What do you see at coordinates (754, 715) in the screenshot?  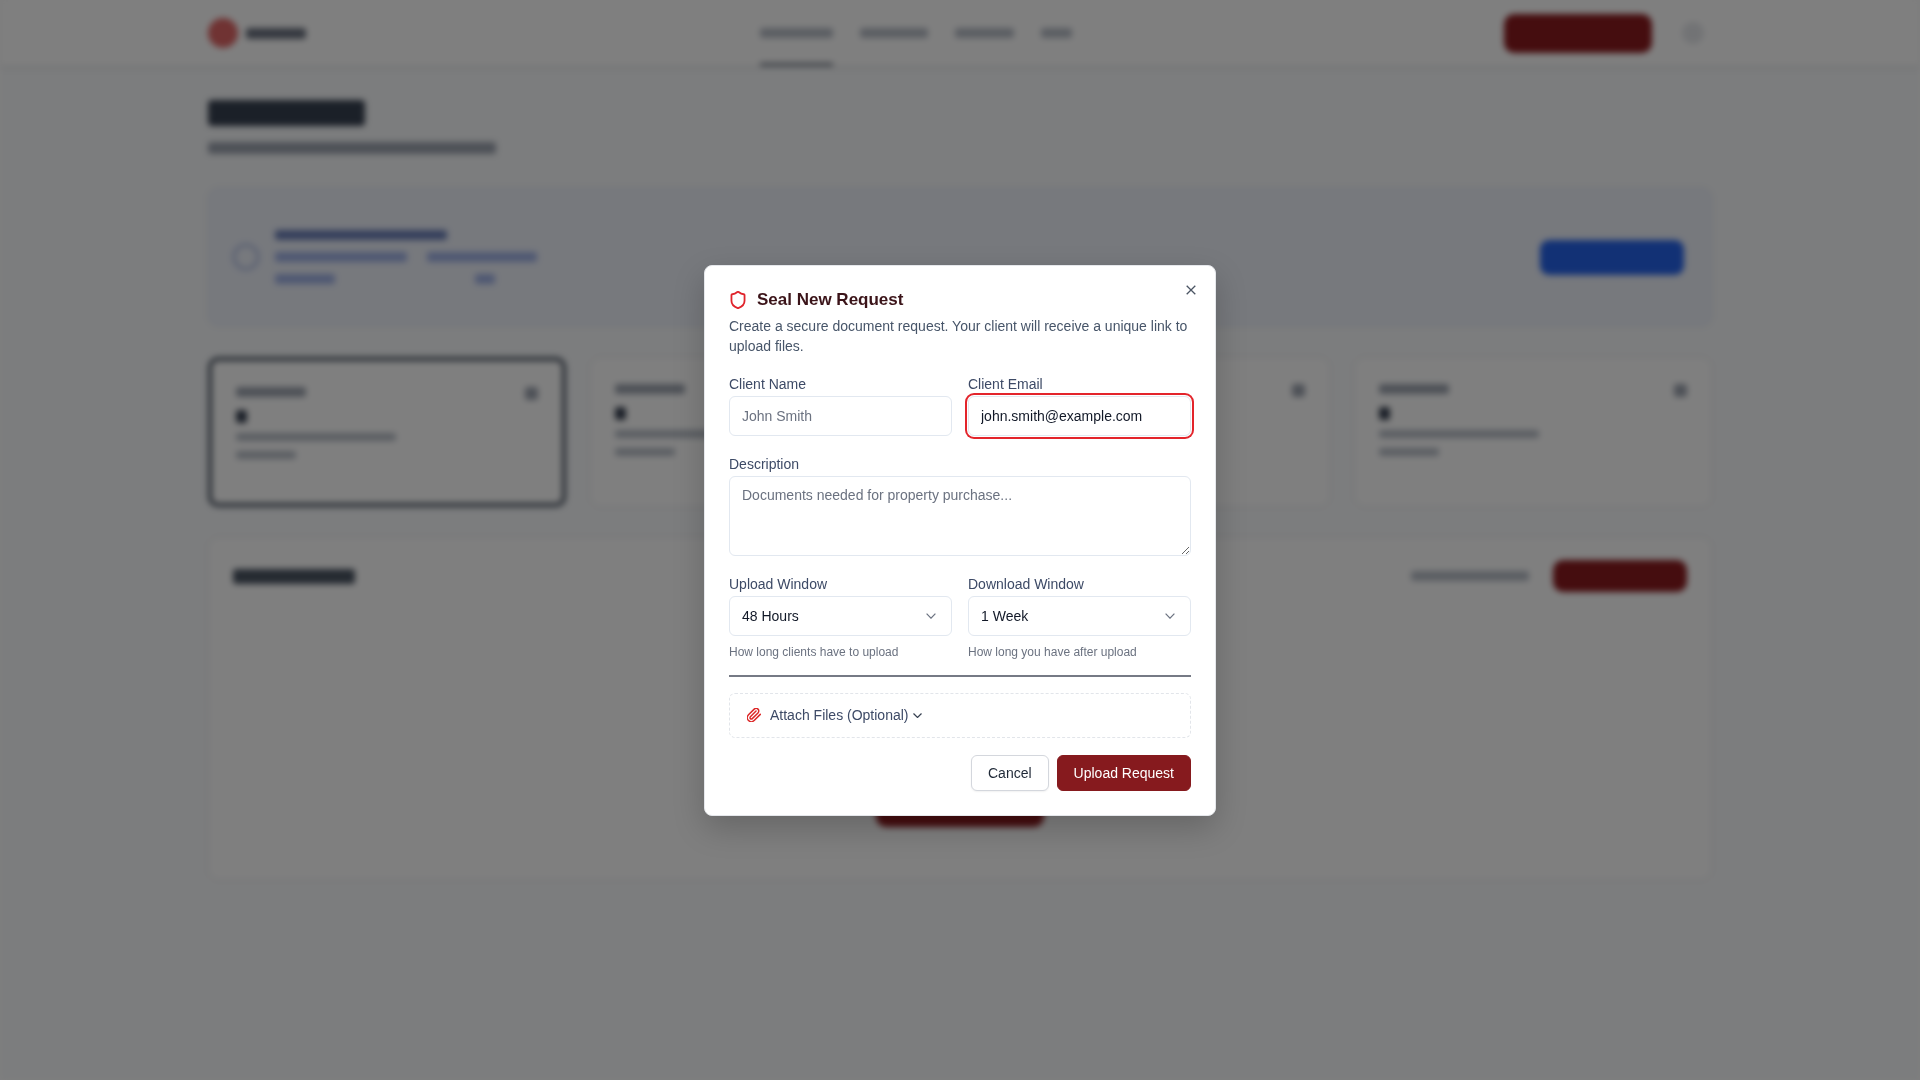 I see `paperclip-icon` at bounding box center [754, 715].